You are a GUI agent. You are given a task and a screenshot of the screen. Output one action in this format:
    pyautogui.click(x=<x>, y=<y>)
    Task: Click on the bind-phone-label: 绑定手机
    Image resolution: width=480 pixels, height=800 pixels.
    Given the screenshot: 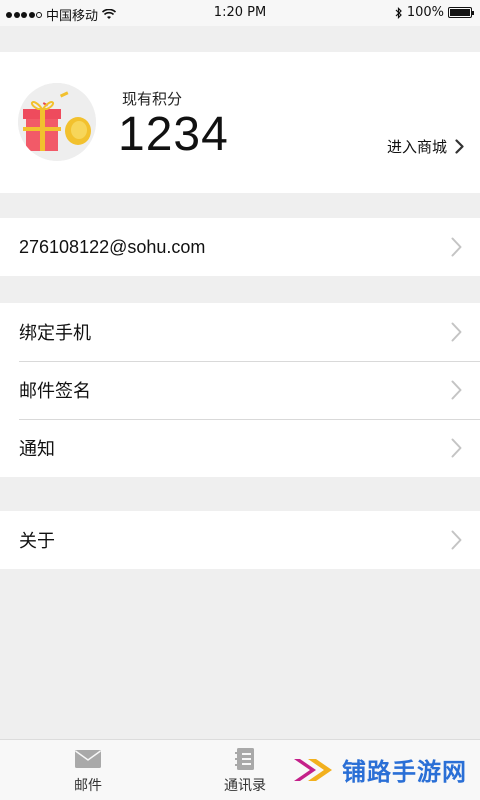 What is the action you would take?
    pyautogui.click(x=55, y=333)
    